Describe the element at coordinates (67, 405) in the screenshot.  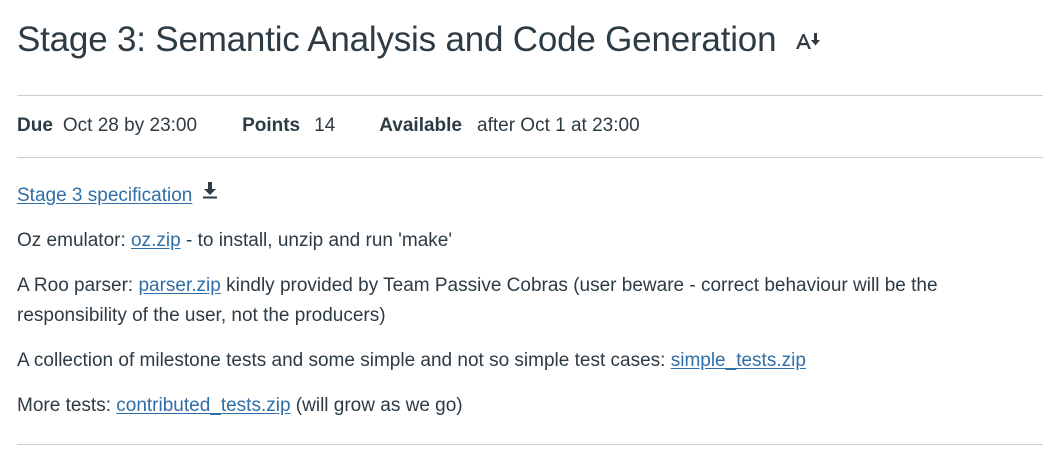
I see `more-prefix: More tests:` at that location.